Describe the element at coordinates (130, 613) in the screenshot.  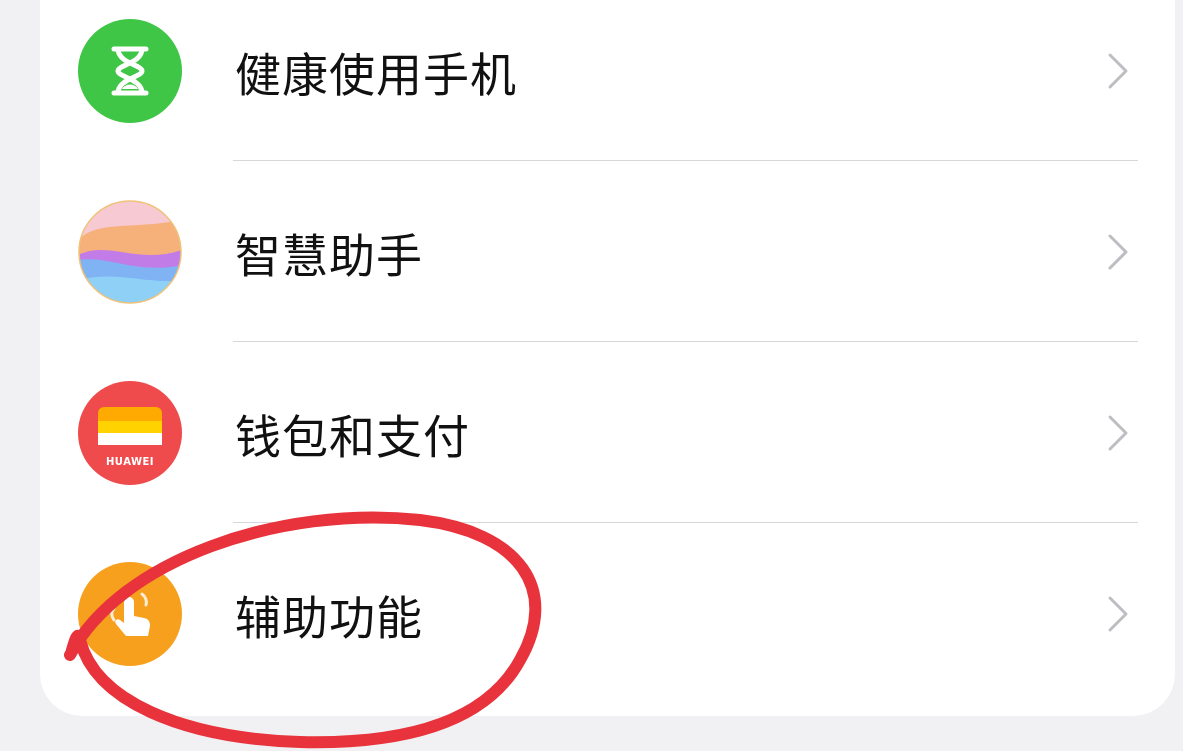
I see `hand-icon` at that location.